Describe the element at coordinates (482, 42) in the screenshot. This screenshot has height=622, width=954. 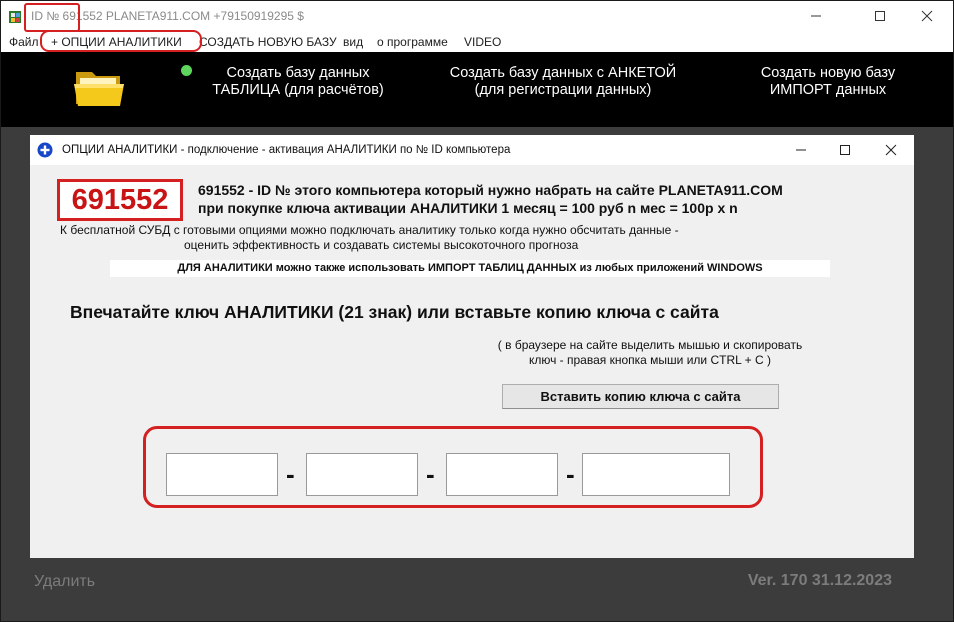
I see `menu-video: VIDEO` at that location.